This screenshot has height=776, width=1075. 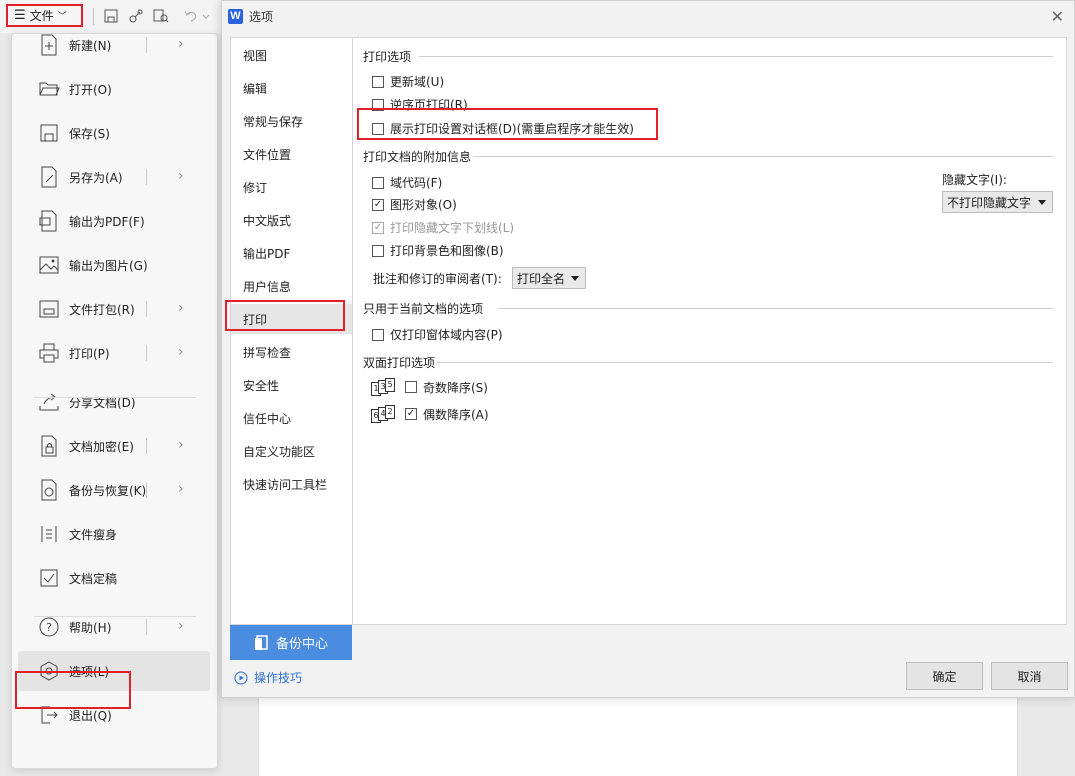 What do you see at coordinates (114, 627) in the screenshot?
I see `file-menu-item: ? 帮助(H) ›` at bounding box center [114, 627].